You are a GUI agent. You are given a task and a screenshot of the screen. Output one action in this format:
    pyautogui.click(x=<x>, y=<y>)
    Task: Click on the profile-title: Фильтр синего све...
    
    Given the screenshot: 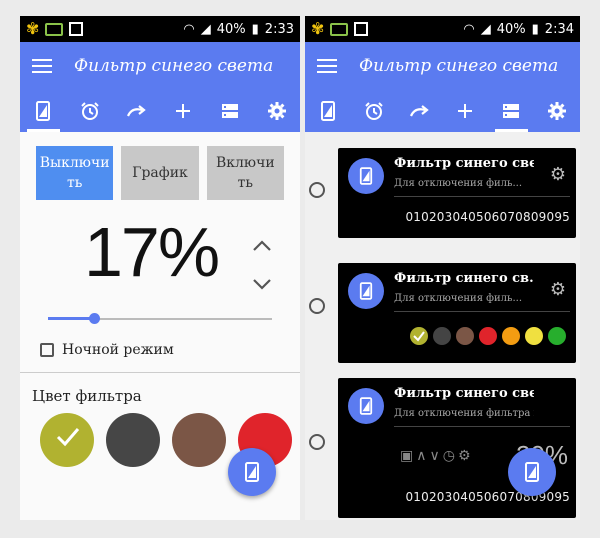 What is the action you would take?
    pyautogui.click(x=464, y=163)
    